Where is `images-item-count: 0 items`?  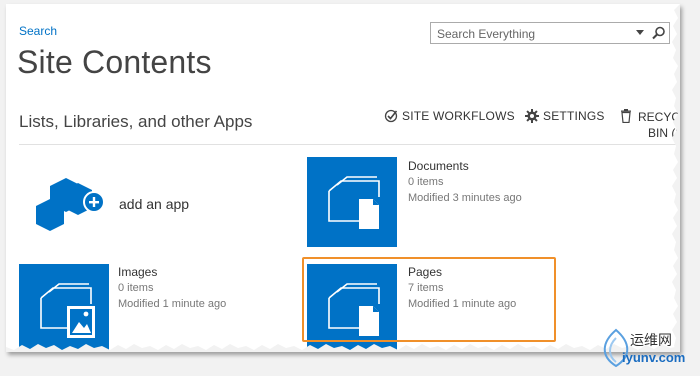
images-item-count: 0 items is located at coordinates (136, 288).